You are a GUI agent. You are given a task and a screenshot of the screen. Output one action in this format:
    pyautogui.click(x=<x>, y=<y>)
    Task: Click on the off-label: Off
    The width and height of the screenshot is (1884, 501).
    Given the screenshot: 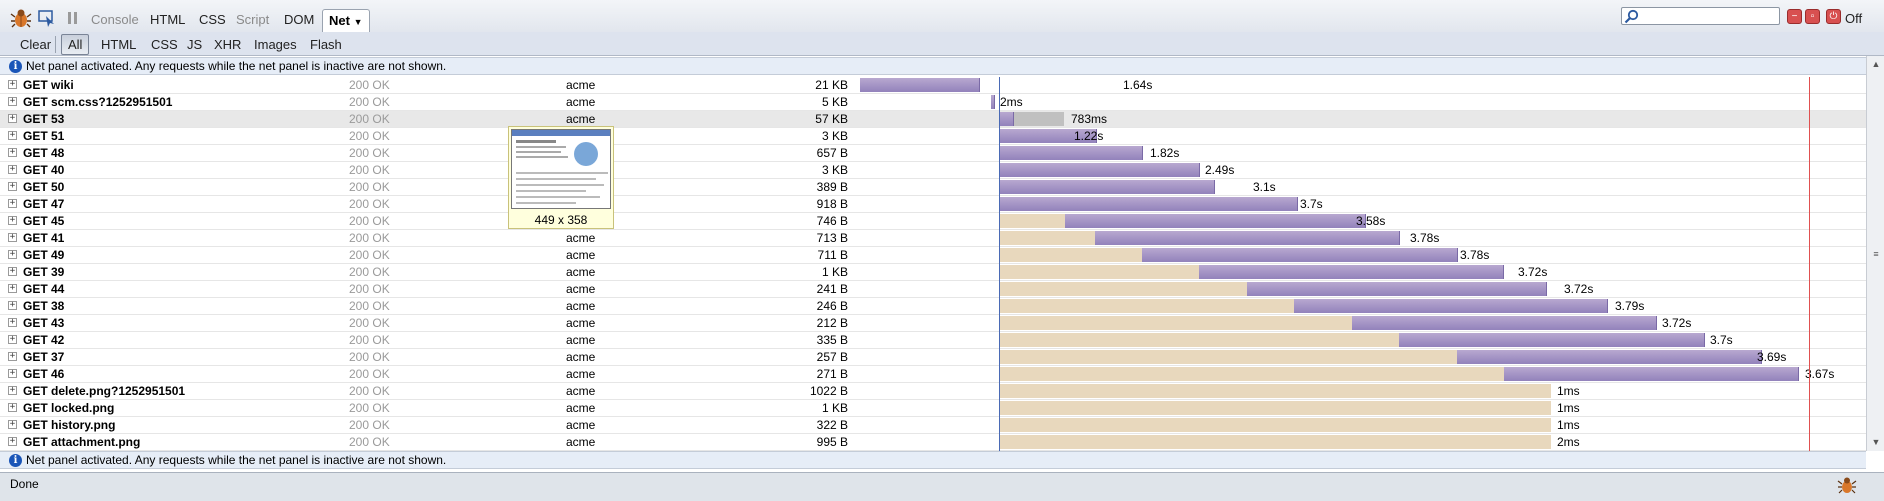 What is the action you would take?
    pyautogui.click(x=1853, y=19)
    